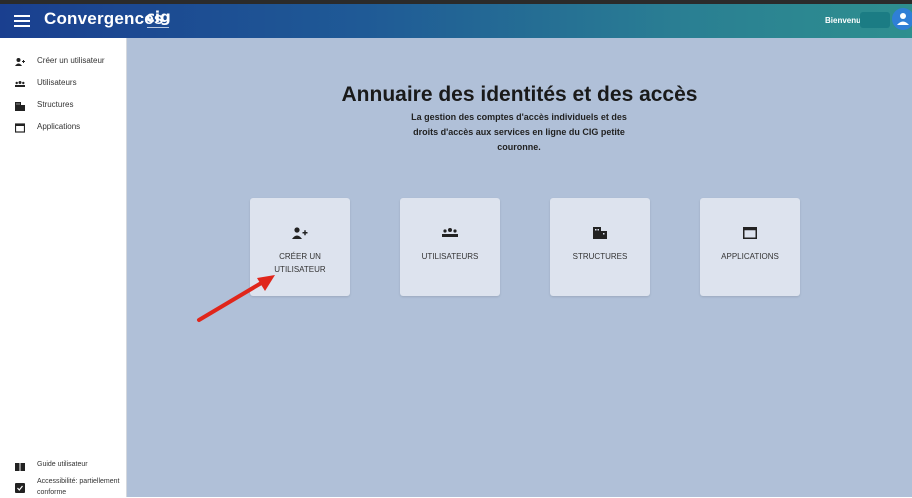 This screenshot has height=498, width=912. I want to click on sidebar-item-label: Utilisateurs, so click(57, 82).